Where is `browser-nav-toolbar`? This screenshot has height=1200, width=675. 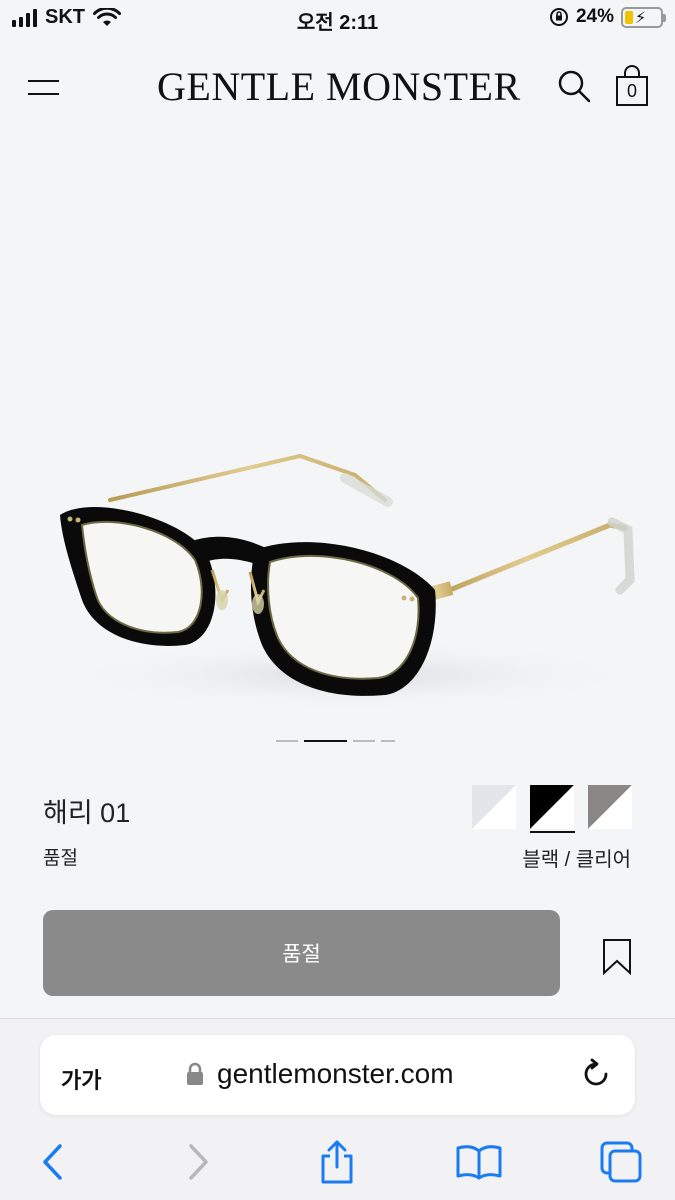
browser-nav-toolbar is located at coordinates (337, 1164).